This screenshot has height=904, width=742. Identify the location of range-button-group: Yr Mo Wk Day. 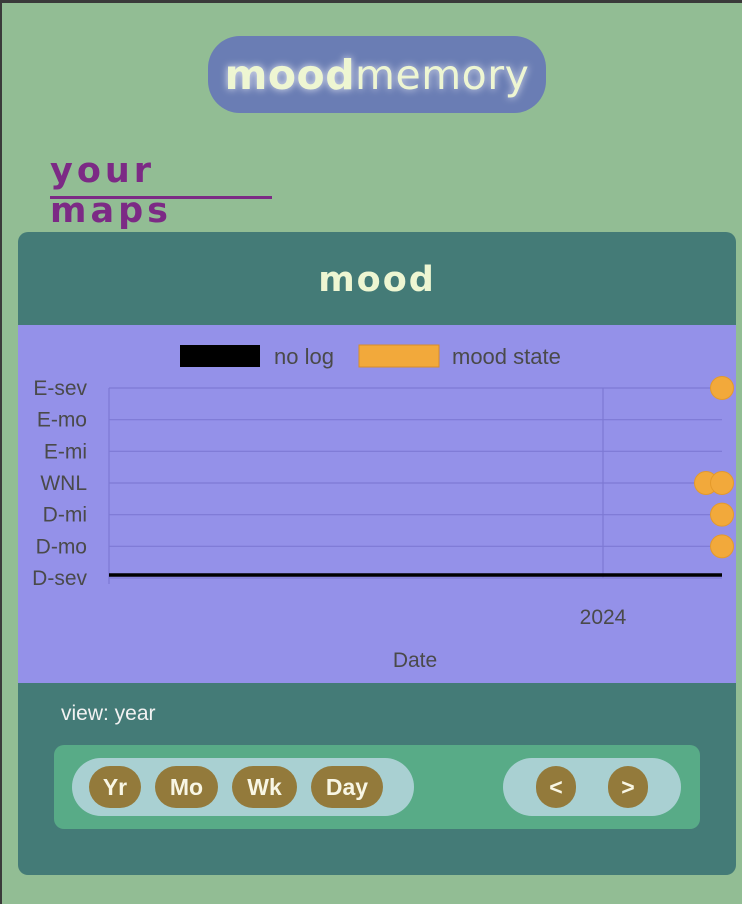
(243, 787).